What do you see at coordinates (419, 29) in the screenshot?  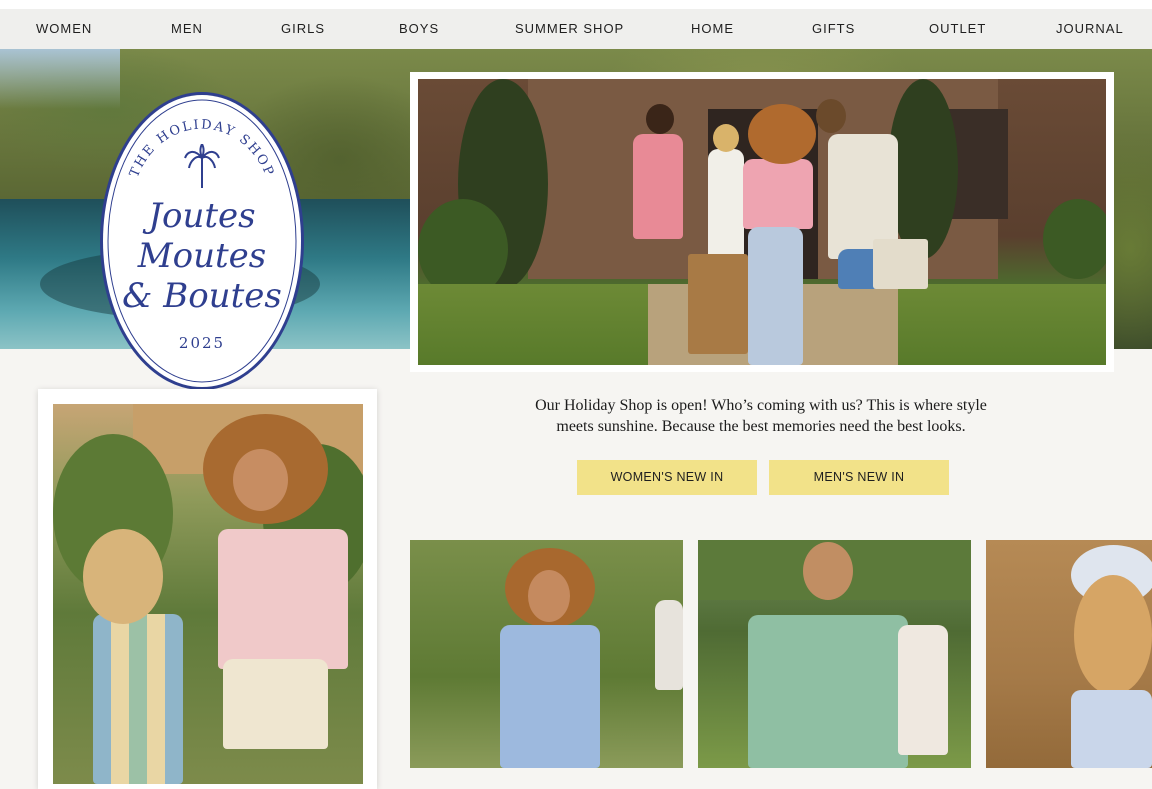 I see `nav-boys: BOYS` at bounding box center [419, 29].